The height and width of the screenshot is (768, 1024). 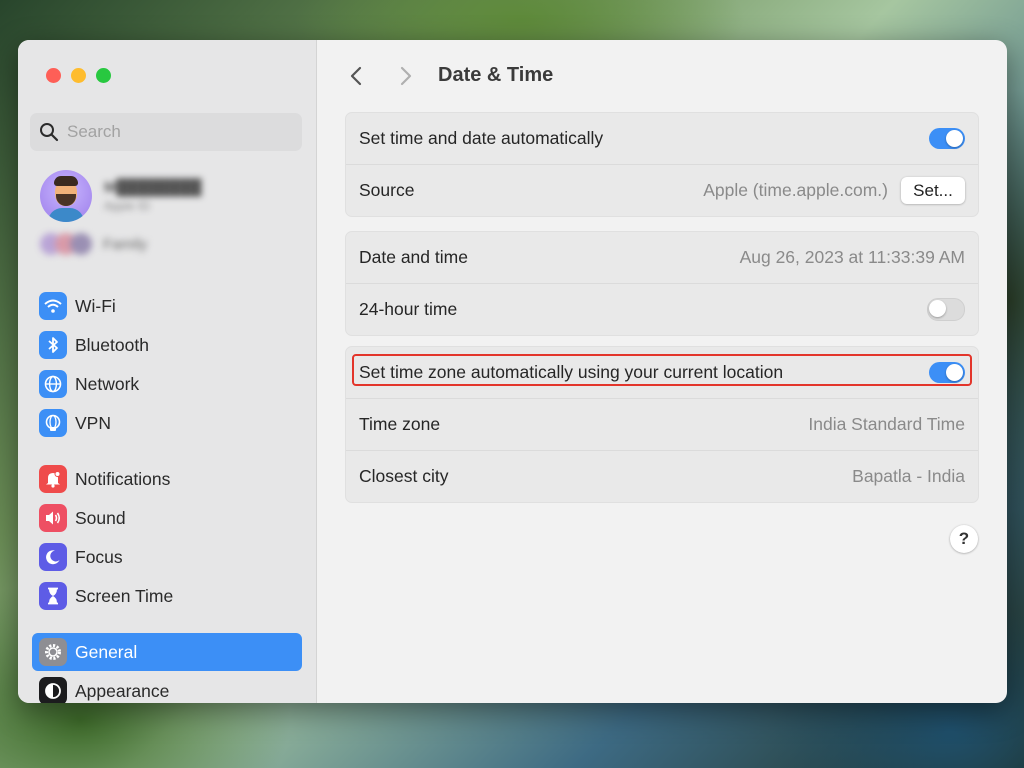 I want to click on sidebar-item-network: Network, so click(x=167, y=384).